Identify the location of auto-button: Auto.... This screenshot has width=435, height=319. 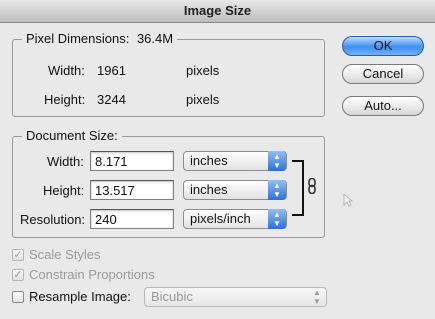
(383, 106).